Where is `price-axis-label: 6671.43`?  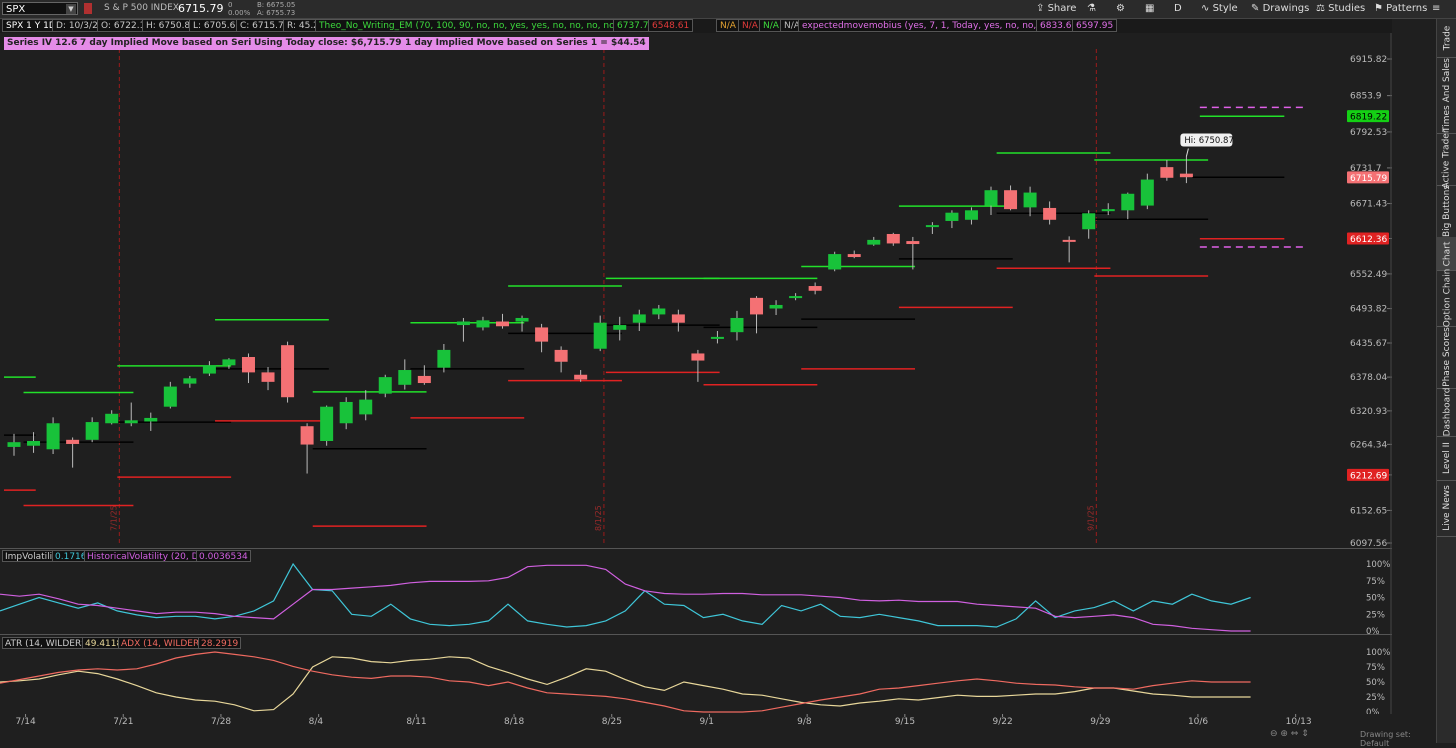 price-axis-label: 6671.43 is located at coordinates (1368, 205).